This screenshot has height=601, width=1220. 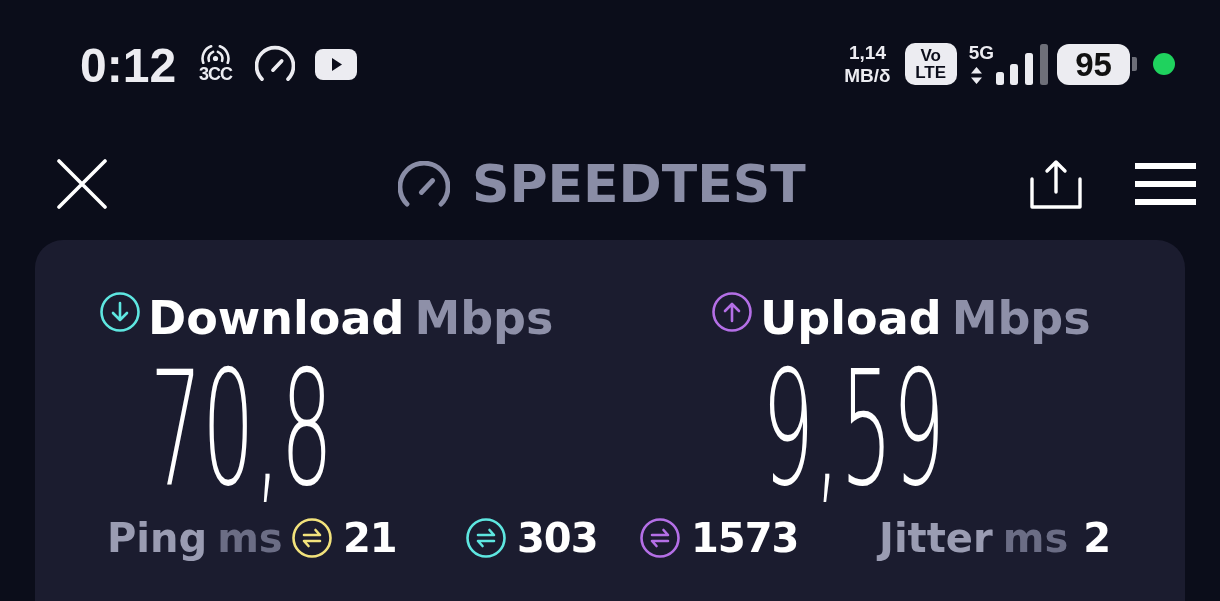 I want to click on data-speed-value: 1,14, so click(x=867, y=52).